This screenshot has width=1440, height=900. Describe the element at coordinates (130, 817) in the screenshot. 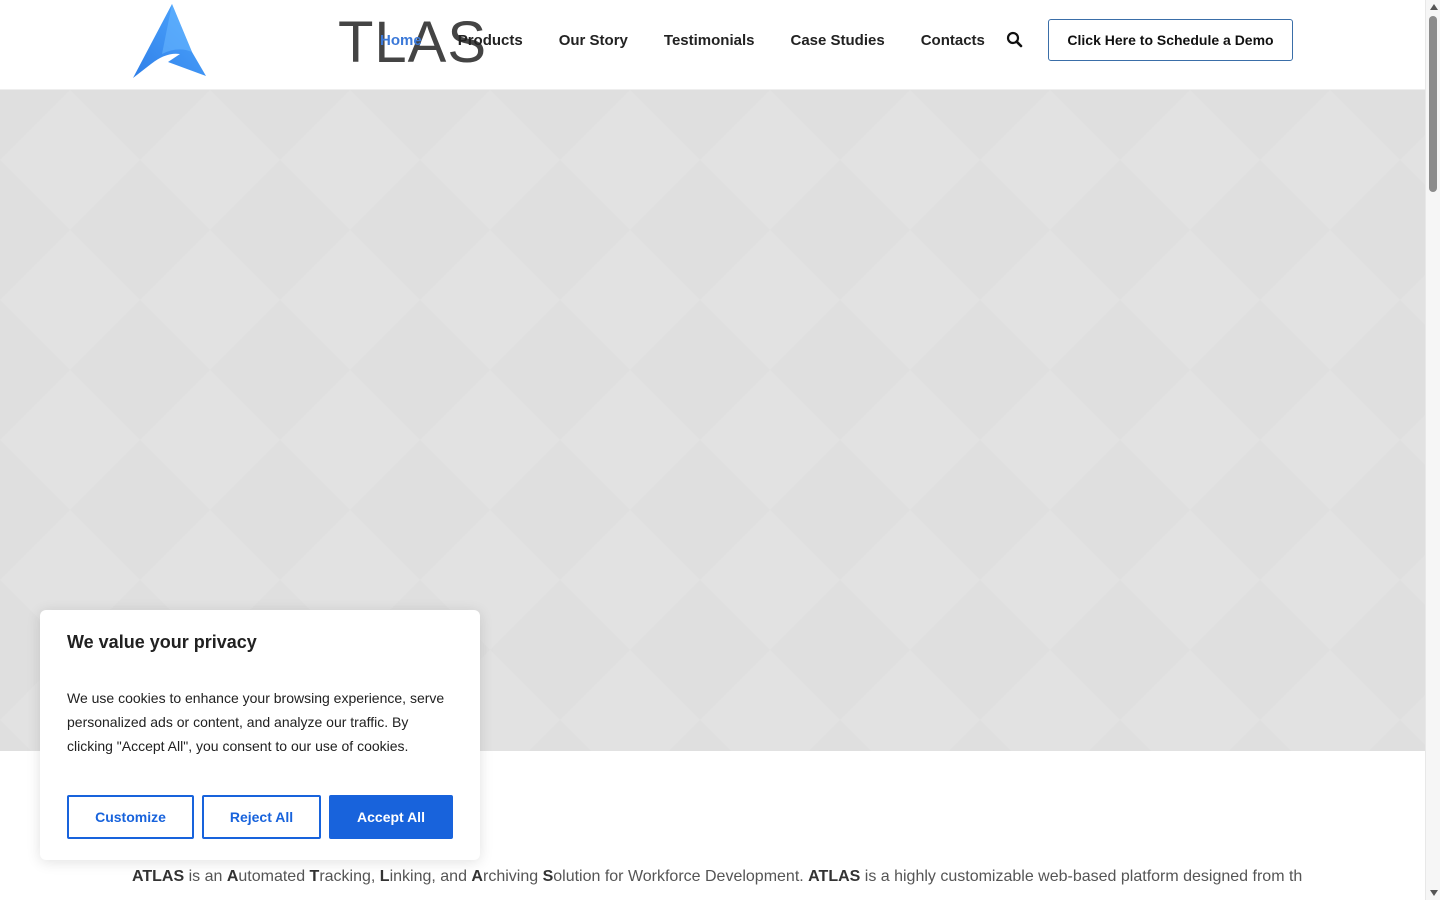

I see `cookie-customize-button: Customize` at that location.